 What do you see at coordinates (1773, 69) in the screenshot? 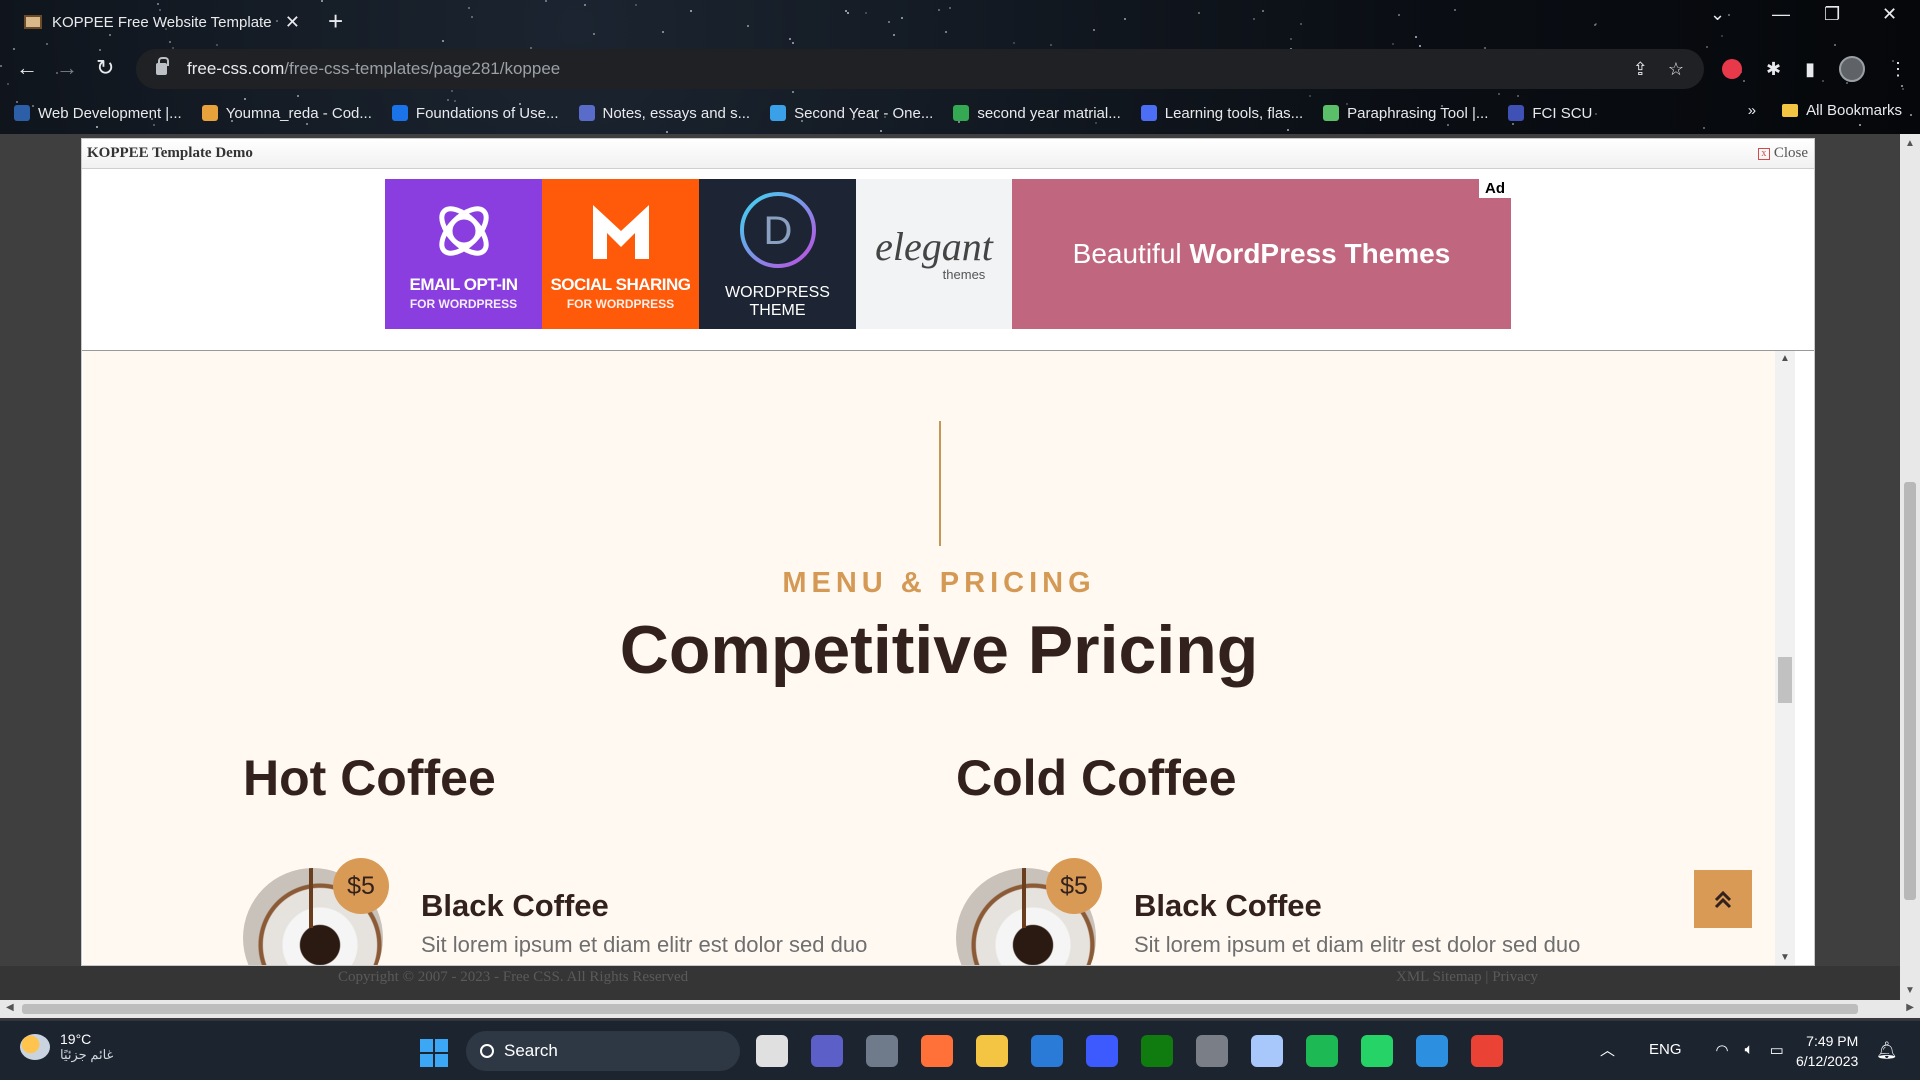
I see `extensions-puzzle-icon: ✱` at bounding box center [1773, 69].